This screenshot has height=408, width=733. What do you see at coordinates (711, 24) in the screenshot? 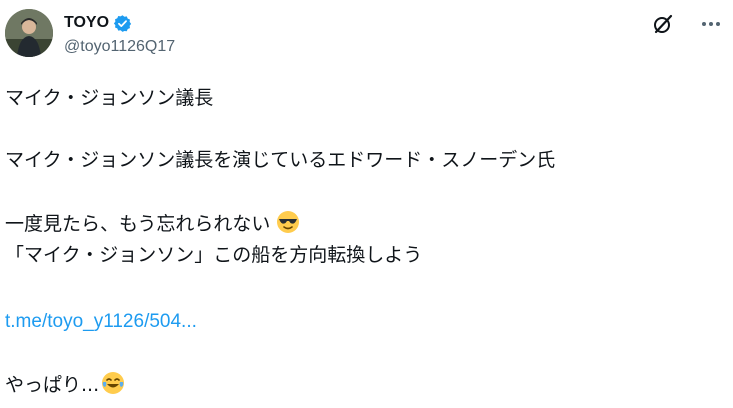
I see `more-options-icon` at bounding box center [711, 24].